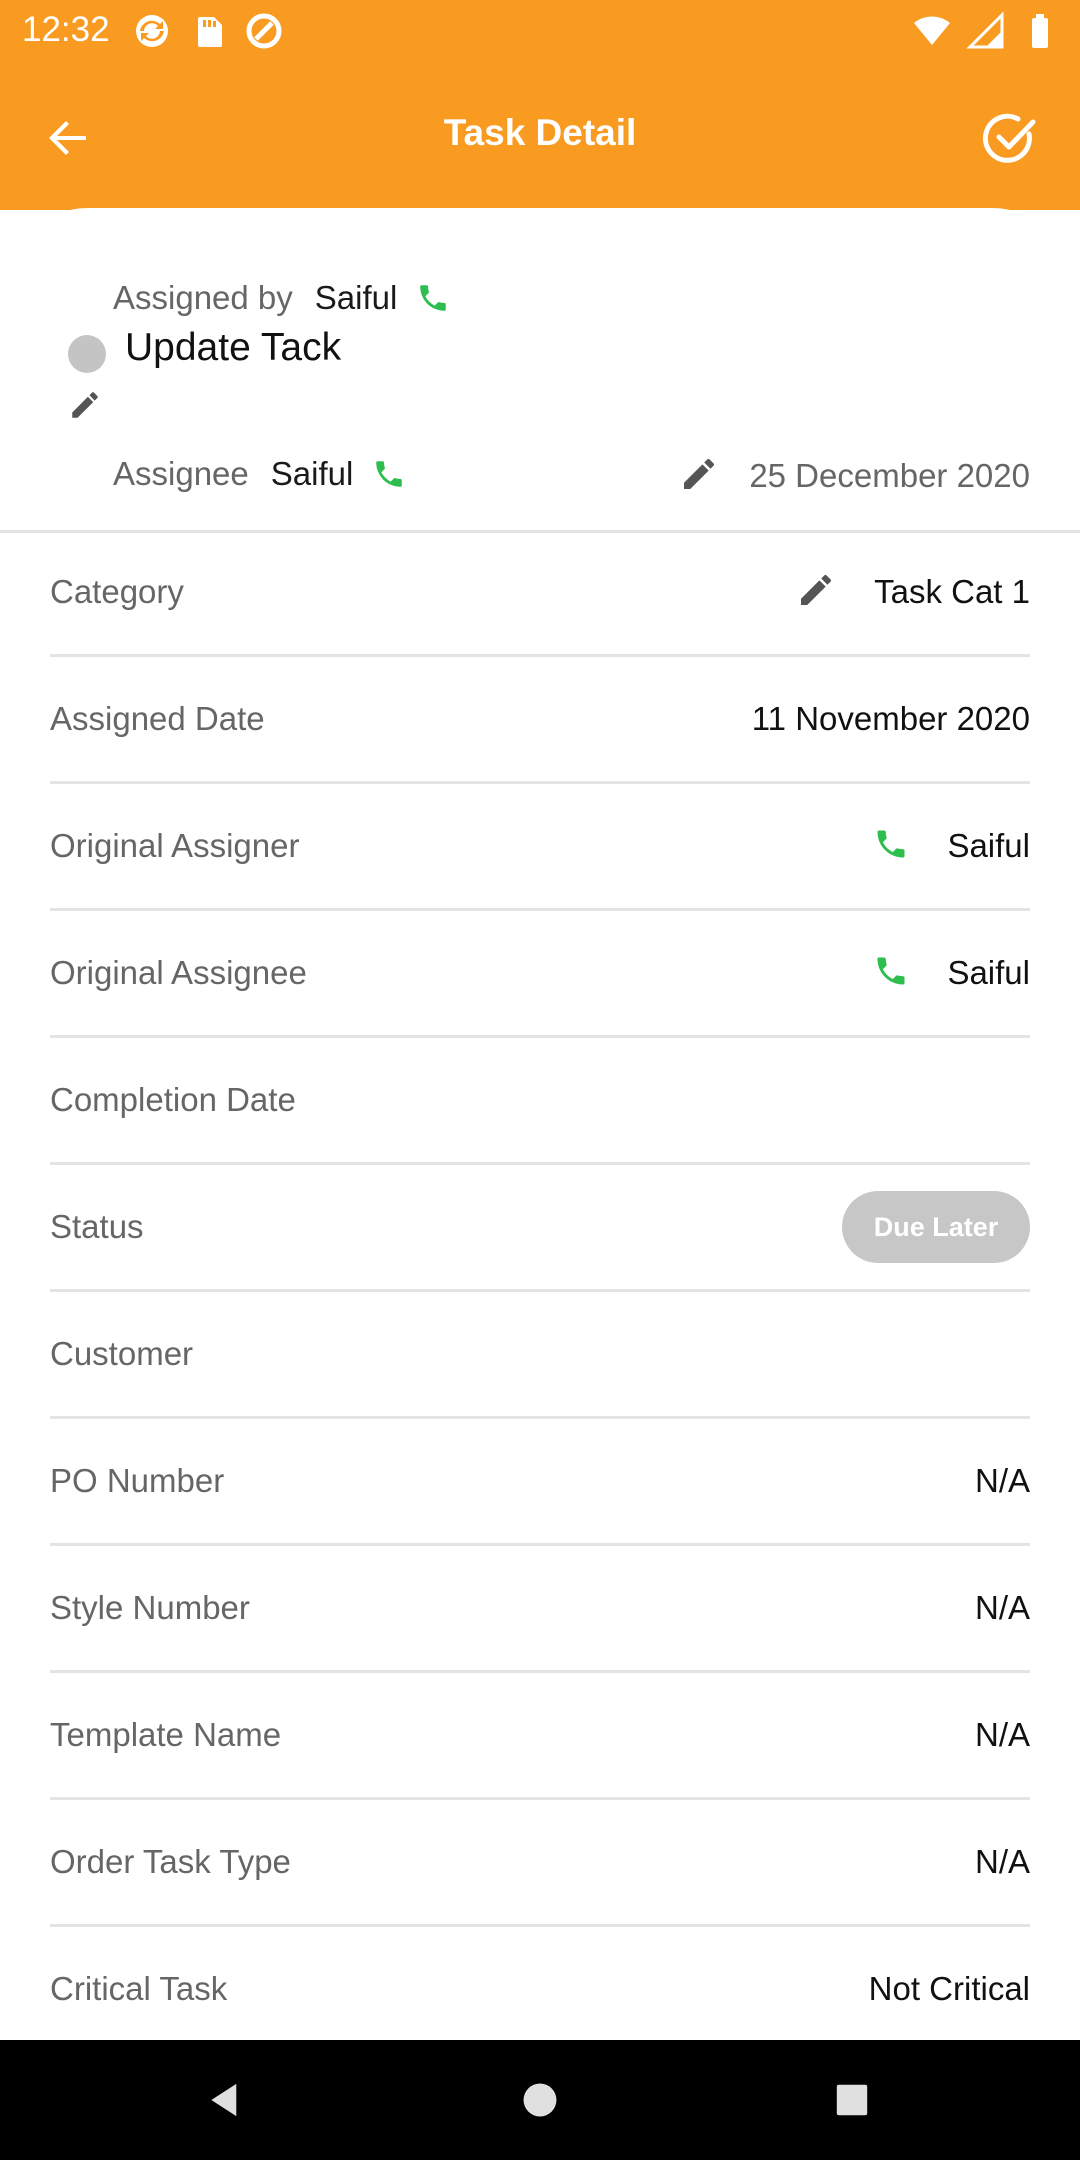  I want to click on detail-row-status: Status Due Later, so click(540, 1228).